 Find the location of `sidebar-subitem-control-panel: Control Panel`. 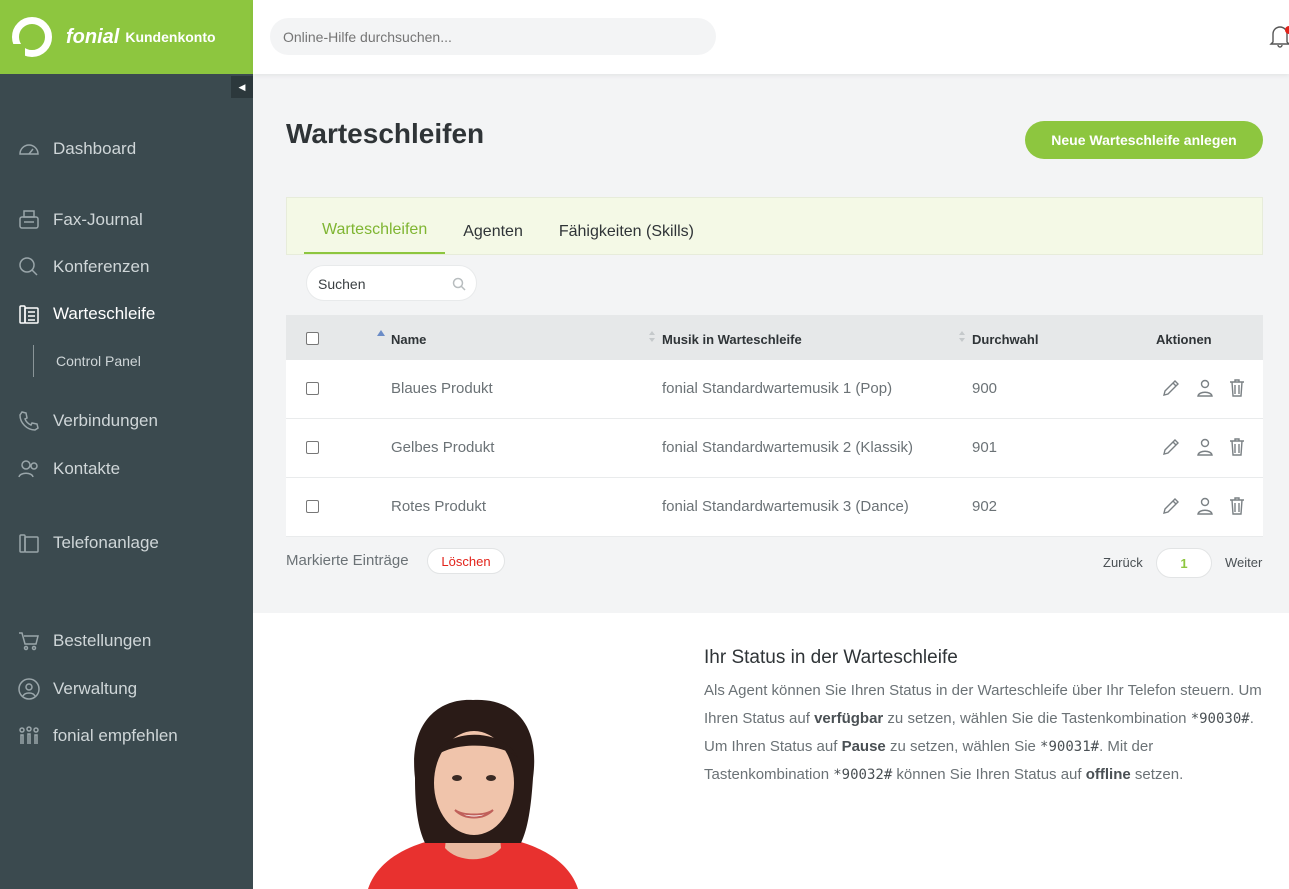

sidebar-subitem-control-panel: Control Panel is located at coordinates (87, 361).